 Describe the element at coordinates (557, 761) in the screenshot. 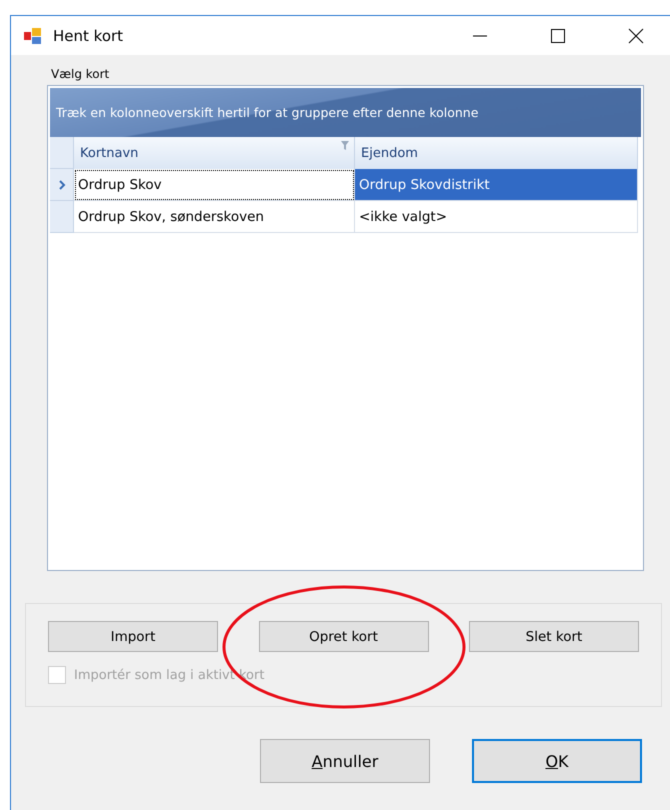

I see `dialog-button: OK` at that location.